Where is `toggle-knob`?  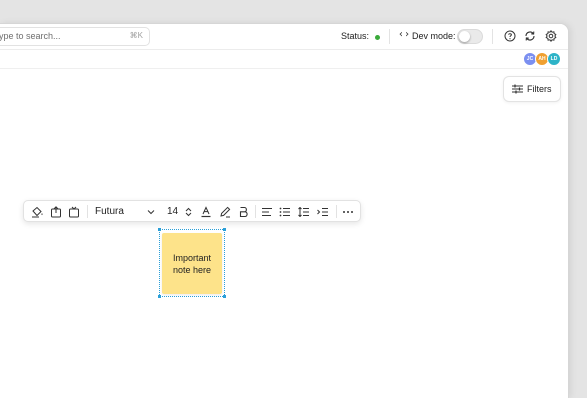 toggle-knob is located at coordinates (464, 36).